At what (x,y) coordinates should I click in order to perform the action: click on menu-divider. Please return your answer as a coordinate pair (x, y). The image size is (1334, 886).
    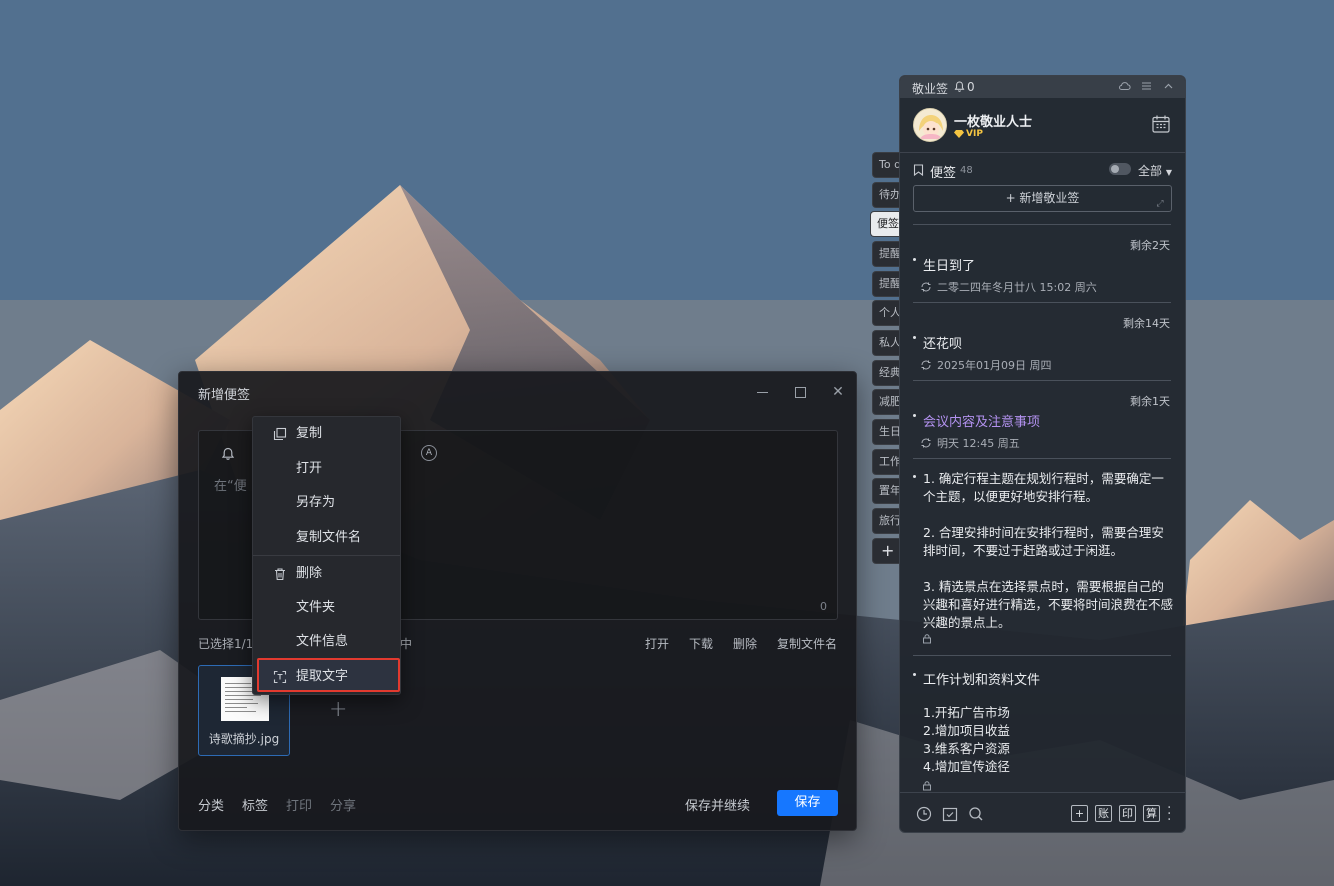
    Looking at the image, I should click on (326, 555).